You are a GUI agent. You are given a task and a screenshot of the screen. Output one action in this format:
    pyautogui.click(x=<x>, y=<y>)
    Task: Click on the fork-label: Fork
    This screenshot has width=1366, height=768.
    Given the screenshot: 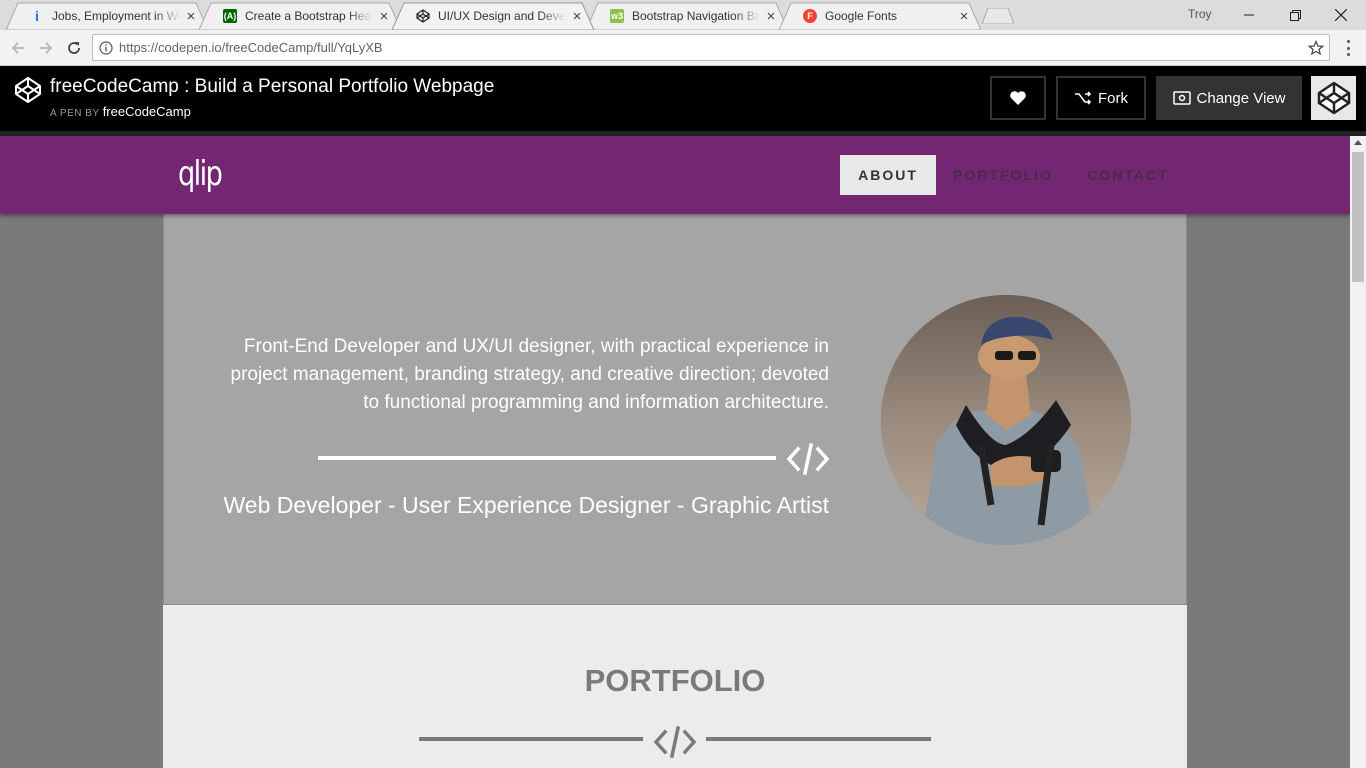 What is the action you would take?
    pyautogui.click(x=1113, y=98)
    